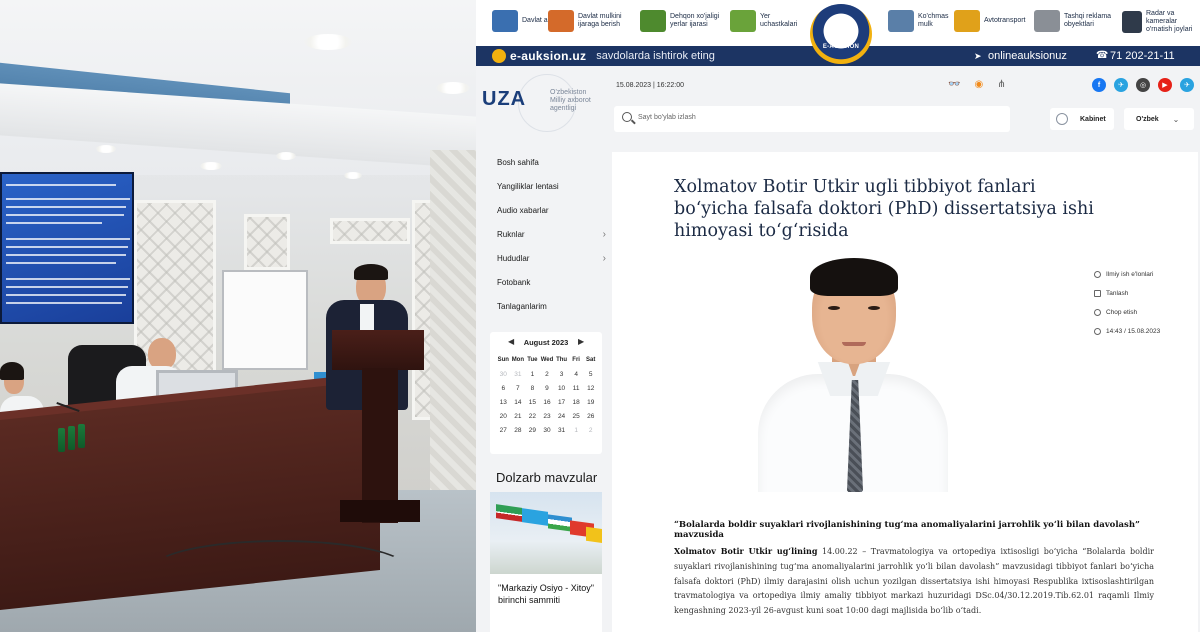  Describe the element at coordinates (604, 234) in the screenshot. I see `chevron-right-icon: ›` at that location.